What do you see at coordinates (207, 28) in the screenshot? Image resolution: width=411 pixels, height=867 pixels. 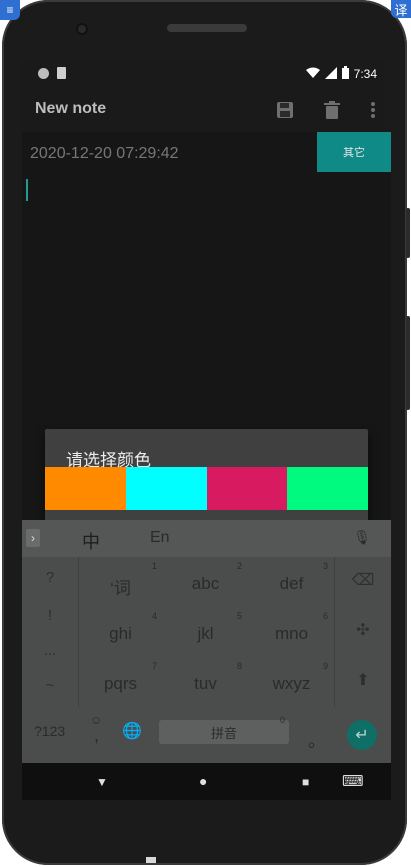 I see `earpiece-speaker` at bounding box center [207, 28].